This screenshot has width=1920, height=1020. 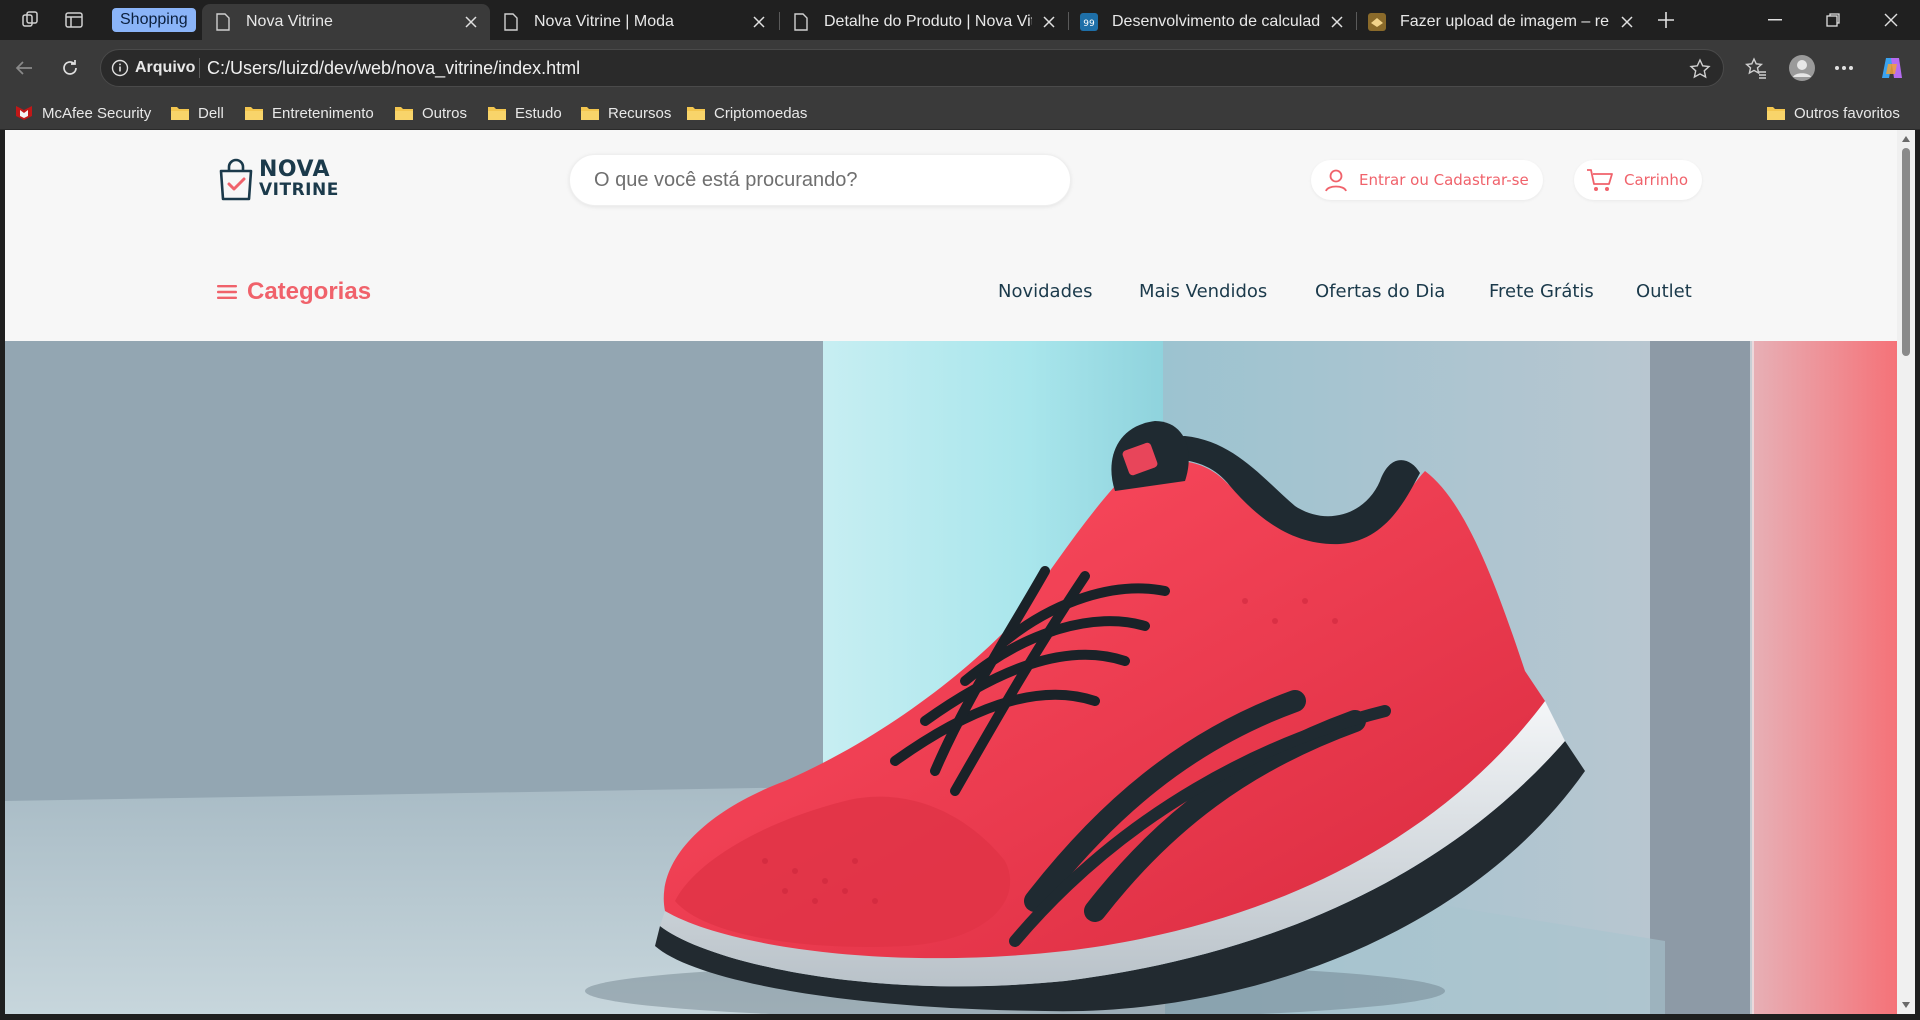 What do you see at coordinates (1906, 139) in the screenshot?
I see `scroll-up-arrow-icon` at bounding box center [1906, 139].